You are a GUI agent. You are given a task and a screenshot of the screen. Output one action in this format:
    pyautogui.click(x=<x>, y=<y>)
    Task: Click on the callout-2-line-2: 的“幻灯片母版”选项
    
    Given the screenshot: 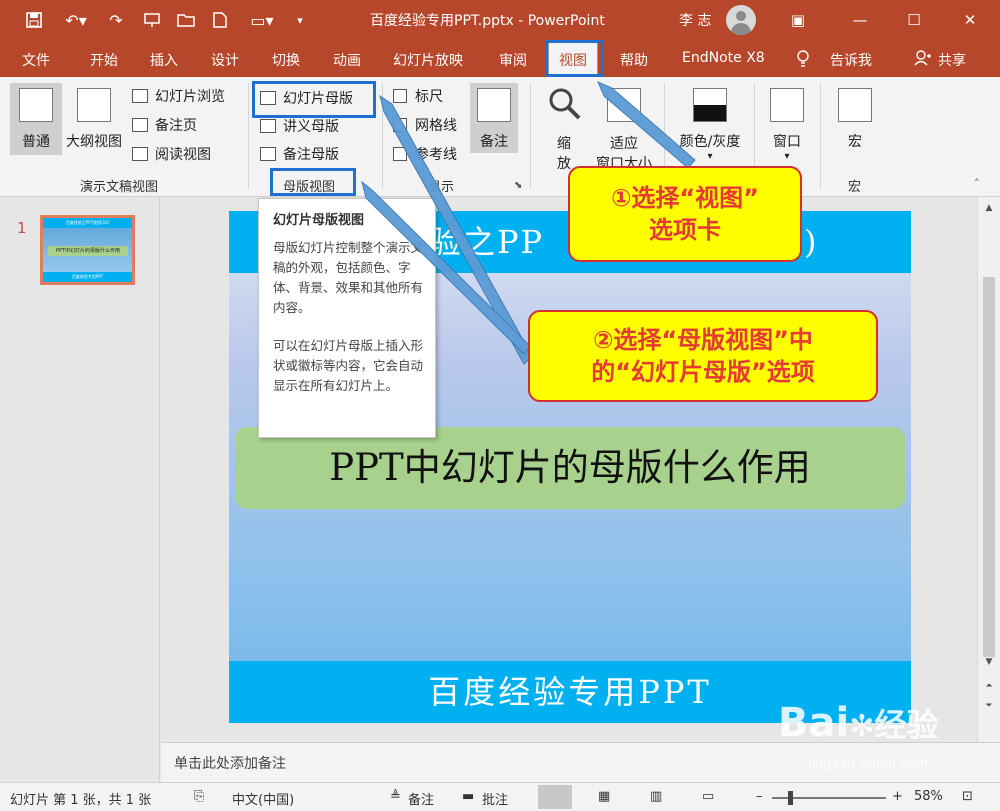 What is the action you would take?
    pyautogui.click(x=703, y=372)
    